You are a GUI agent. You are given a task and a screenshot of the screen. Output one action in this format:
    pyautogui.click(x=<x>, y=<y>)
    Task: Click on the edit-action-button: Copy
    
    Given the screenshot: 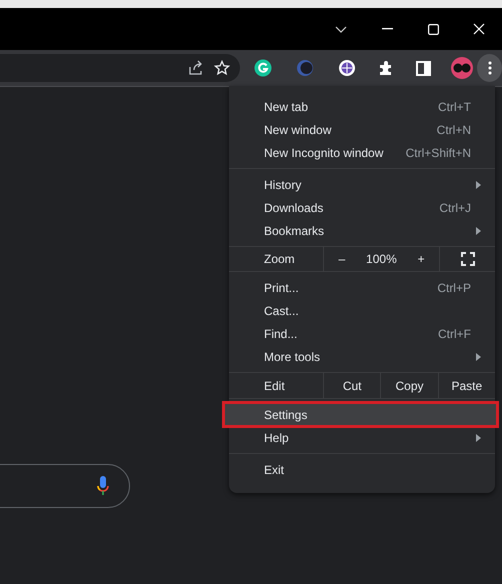 What is the action you would take?
    pyautogui.click(x=409, y=385)
    